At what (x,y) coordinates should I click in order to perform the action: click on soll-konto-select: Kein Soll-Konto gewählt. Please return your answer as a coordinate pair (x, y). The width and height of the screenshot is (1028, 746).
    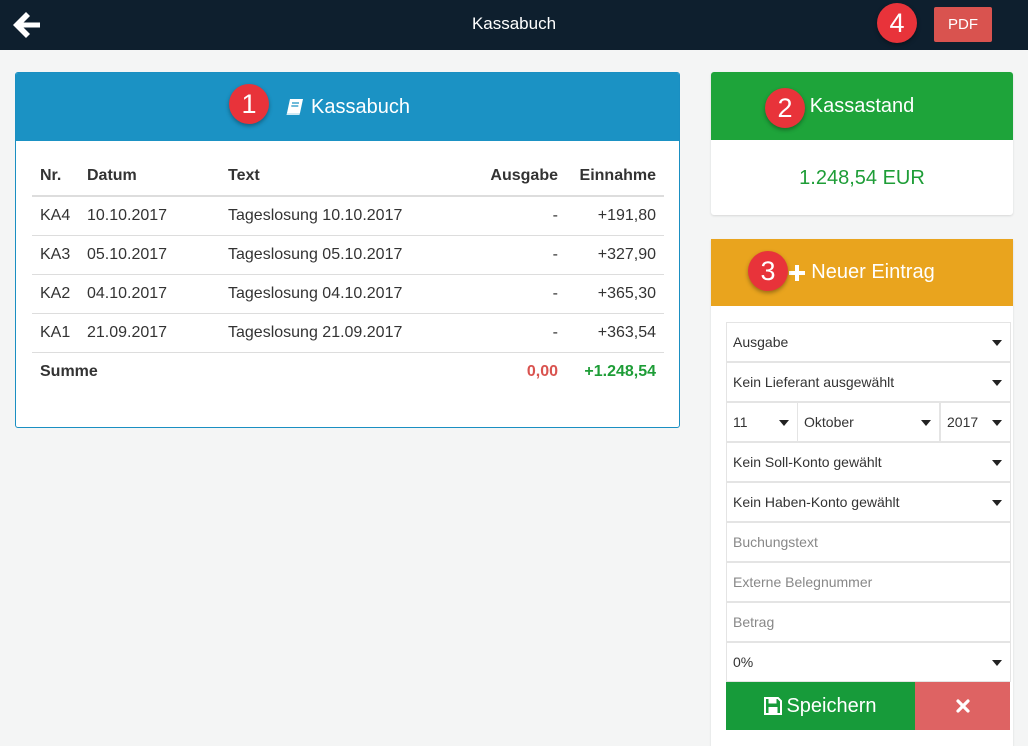
    Looking at the image, I should click on (868, 462).